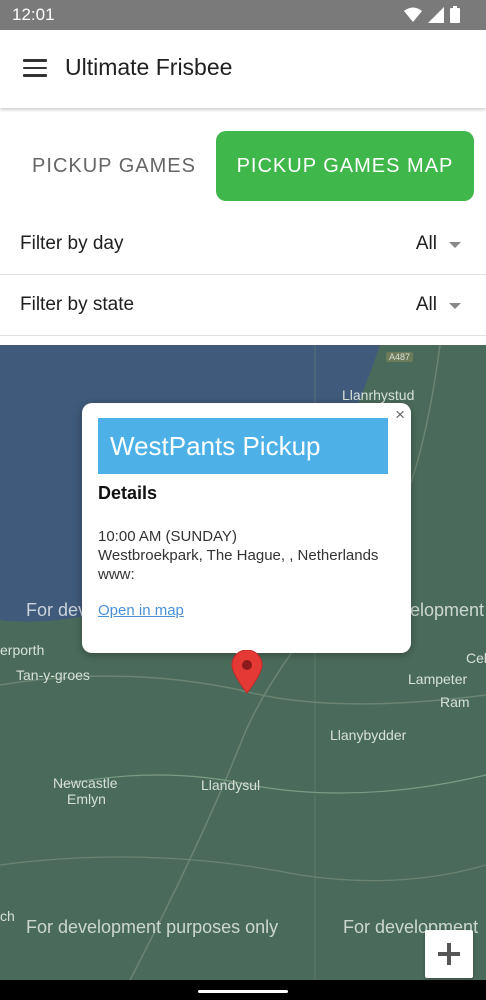 This screenshot has height=1000, width=486. What do you see at coordinates (152, 927) in the screenshot?
I see `dev-watermark: For development purposes only` at bounding box center [152, 927].